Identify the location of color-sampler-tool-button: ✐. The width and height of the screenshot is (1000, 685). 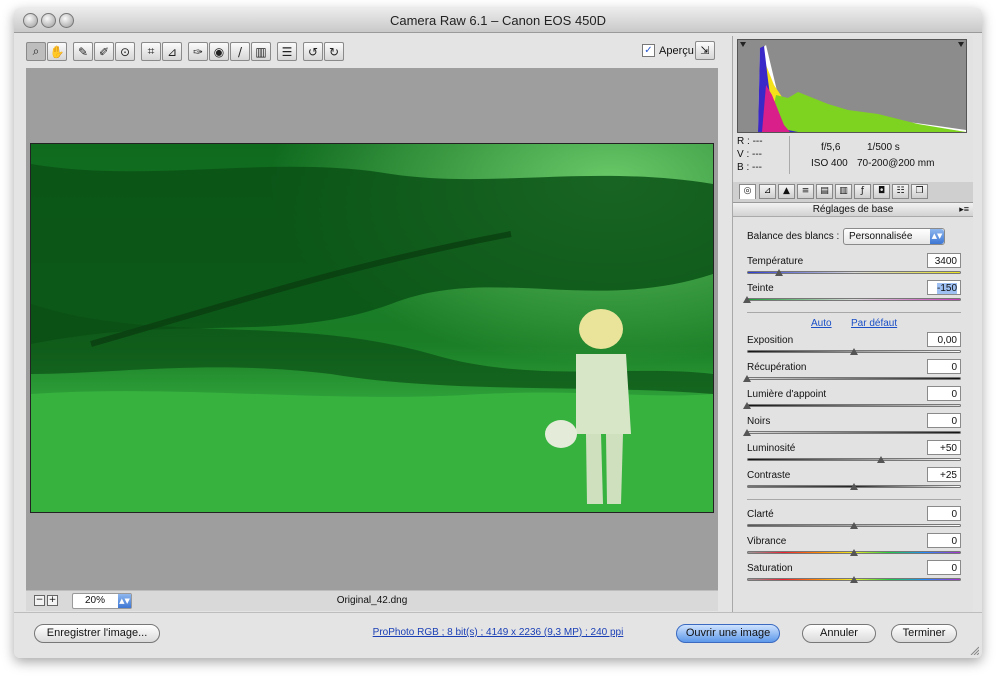
(104, 51).